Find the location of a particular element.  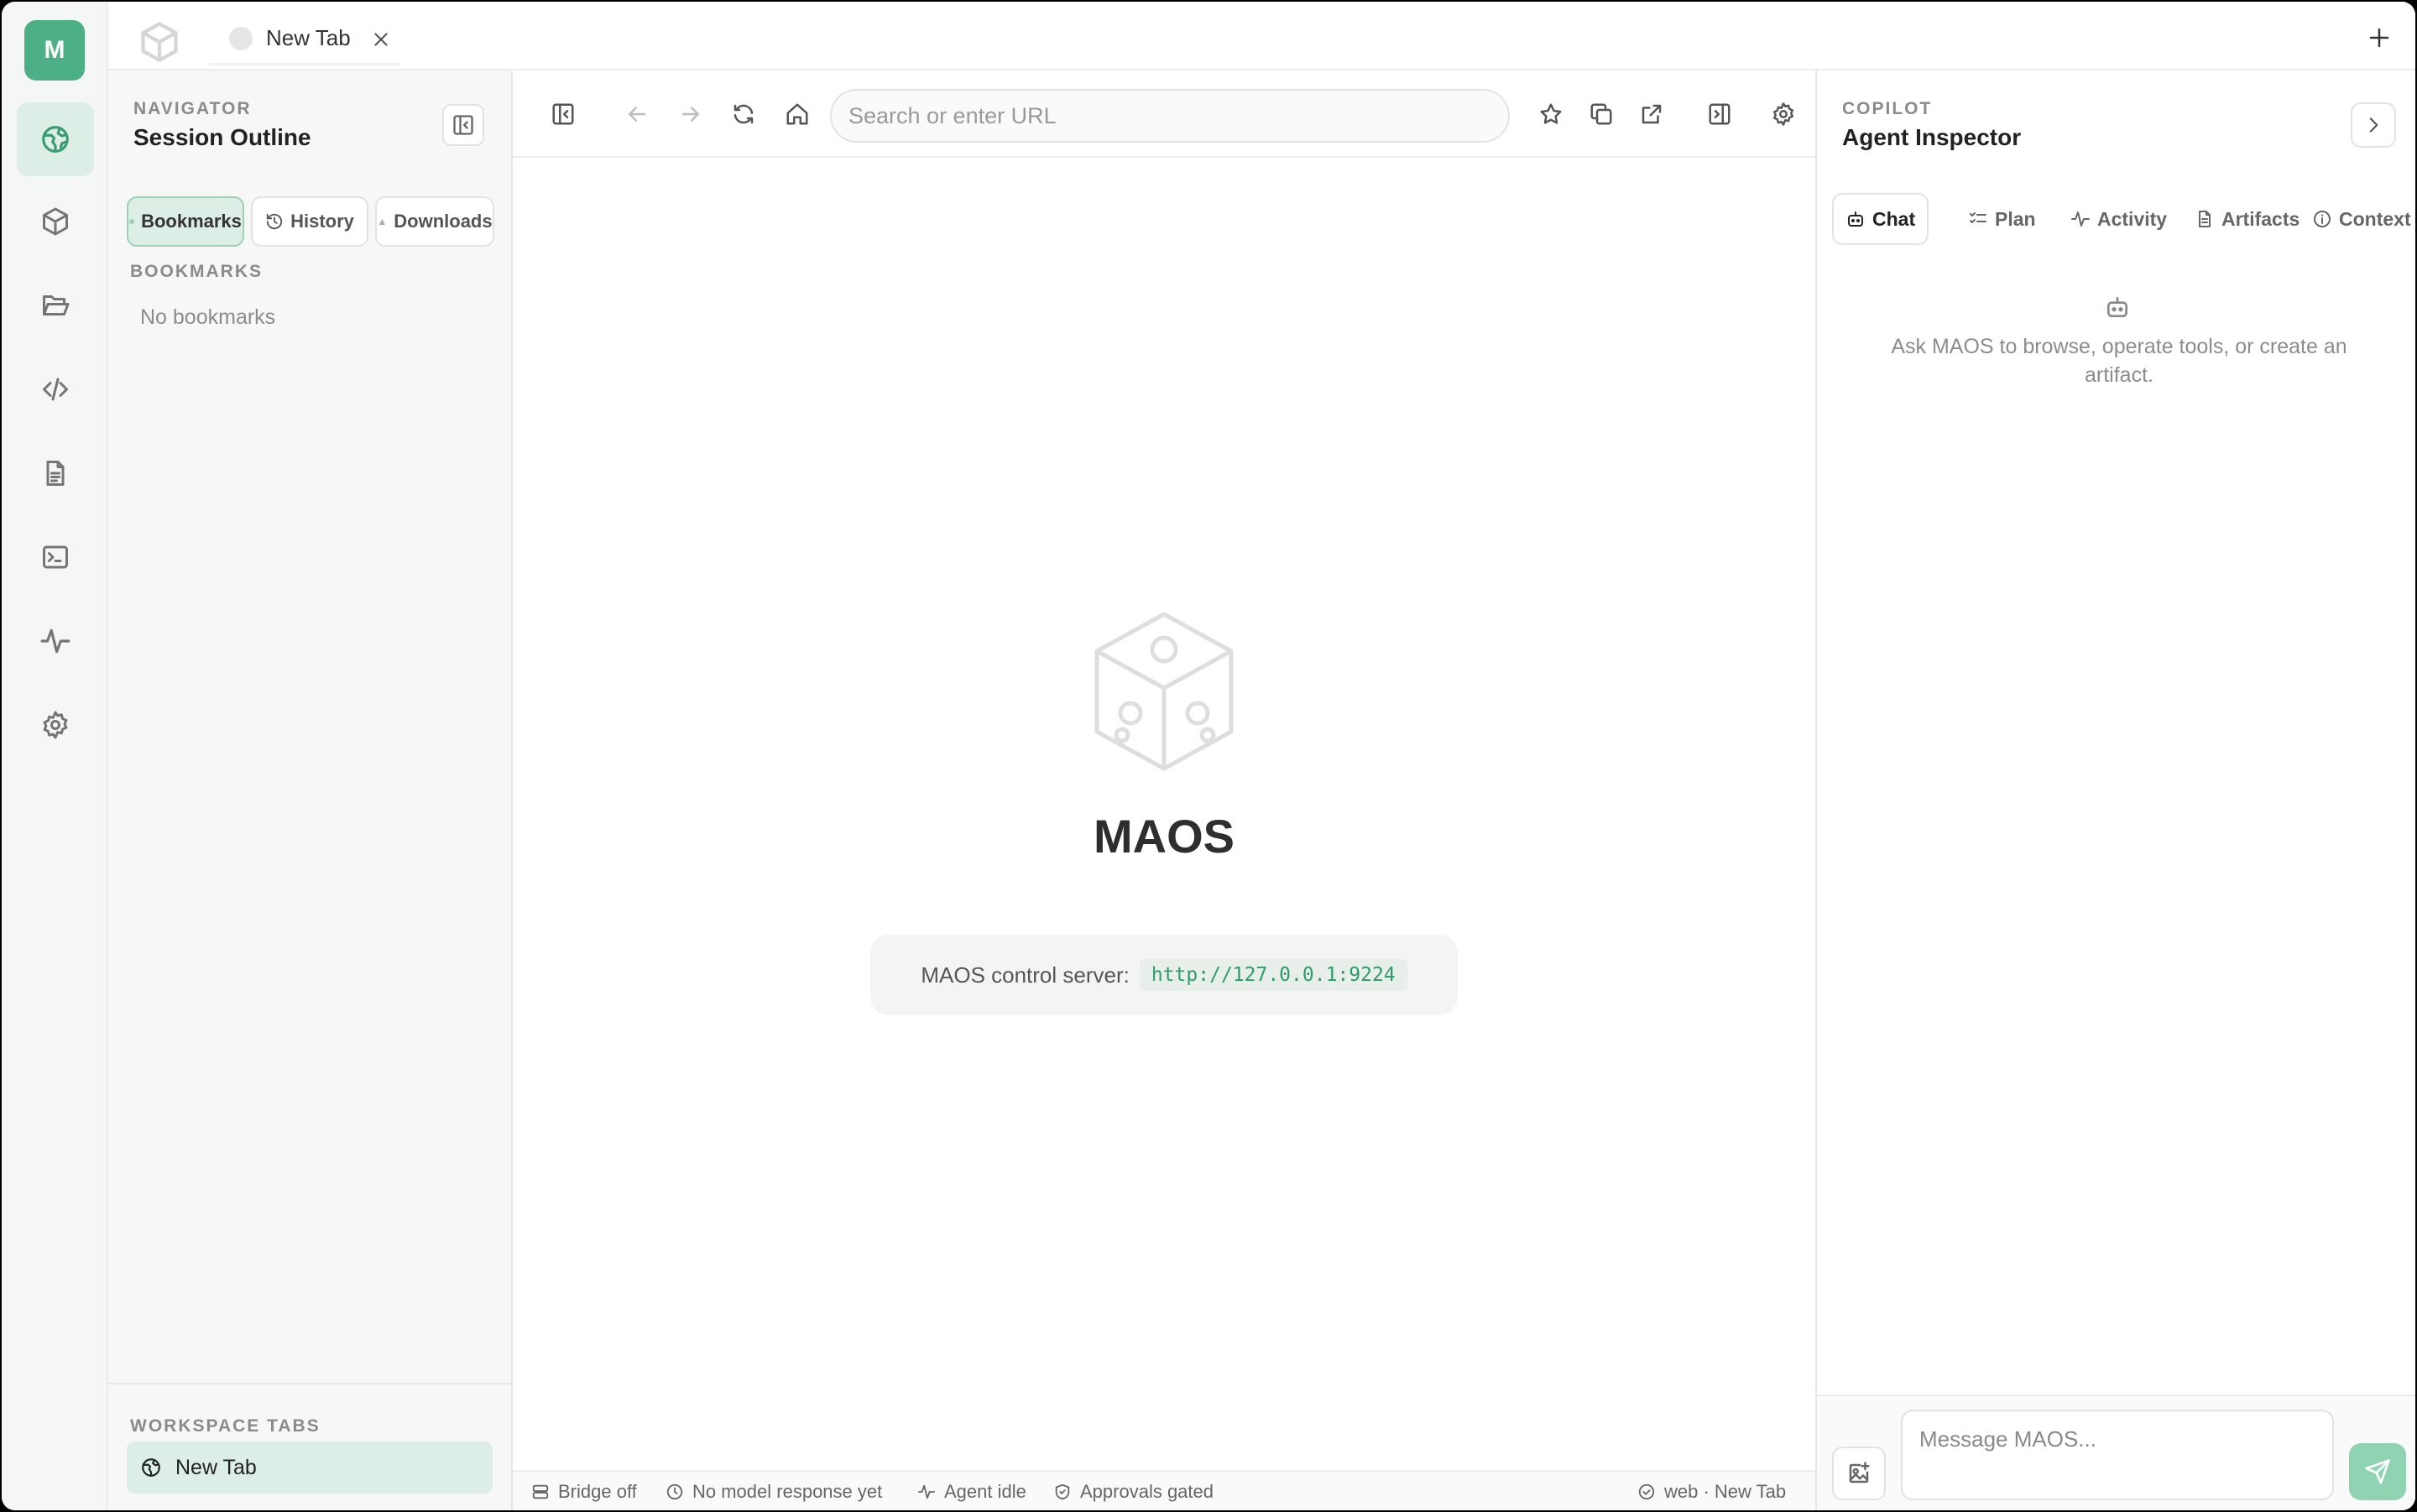

star-icon is located at coordinates (1551, 114).